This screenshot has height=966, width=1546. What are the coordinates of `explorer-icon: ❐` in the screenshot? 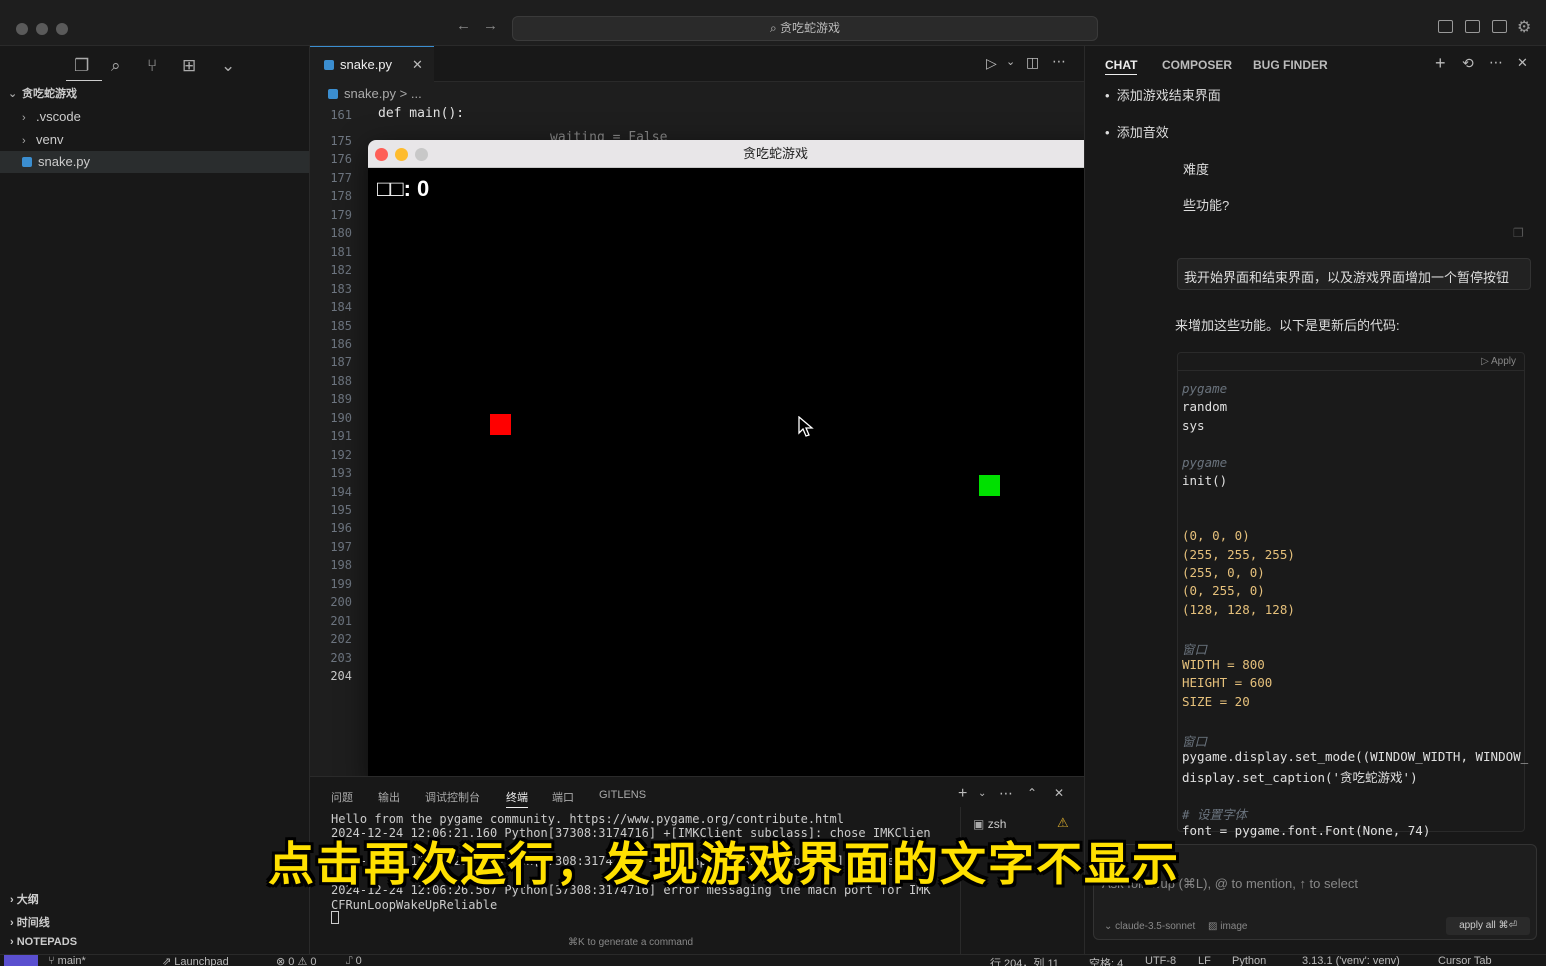 It's located at (81, 66).